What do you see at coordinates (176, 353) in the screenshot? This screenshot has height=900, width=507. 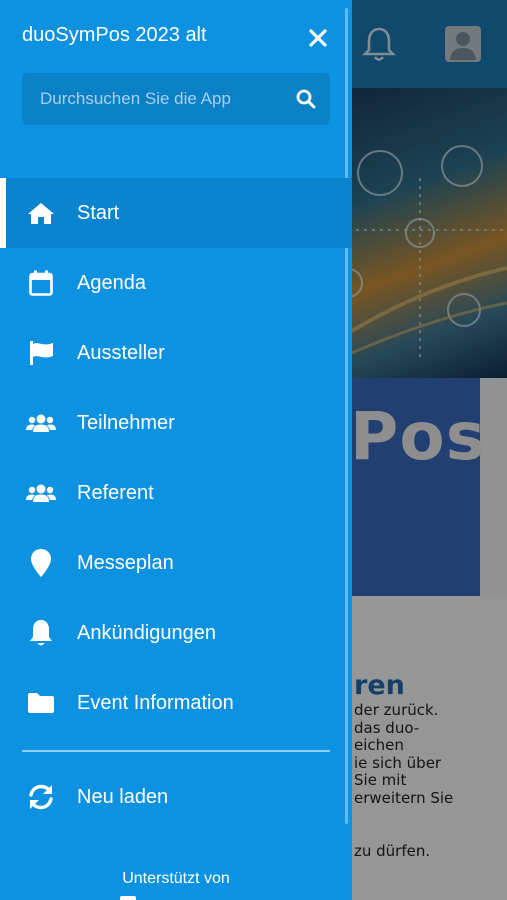 I see `menu-item-aussteller: Aussteller` at bounding box center [176, 353].